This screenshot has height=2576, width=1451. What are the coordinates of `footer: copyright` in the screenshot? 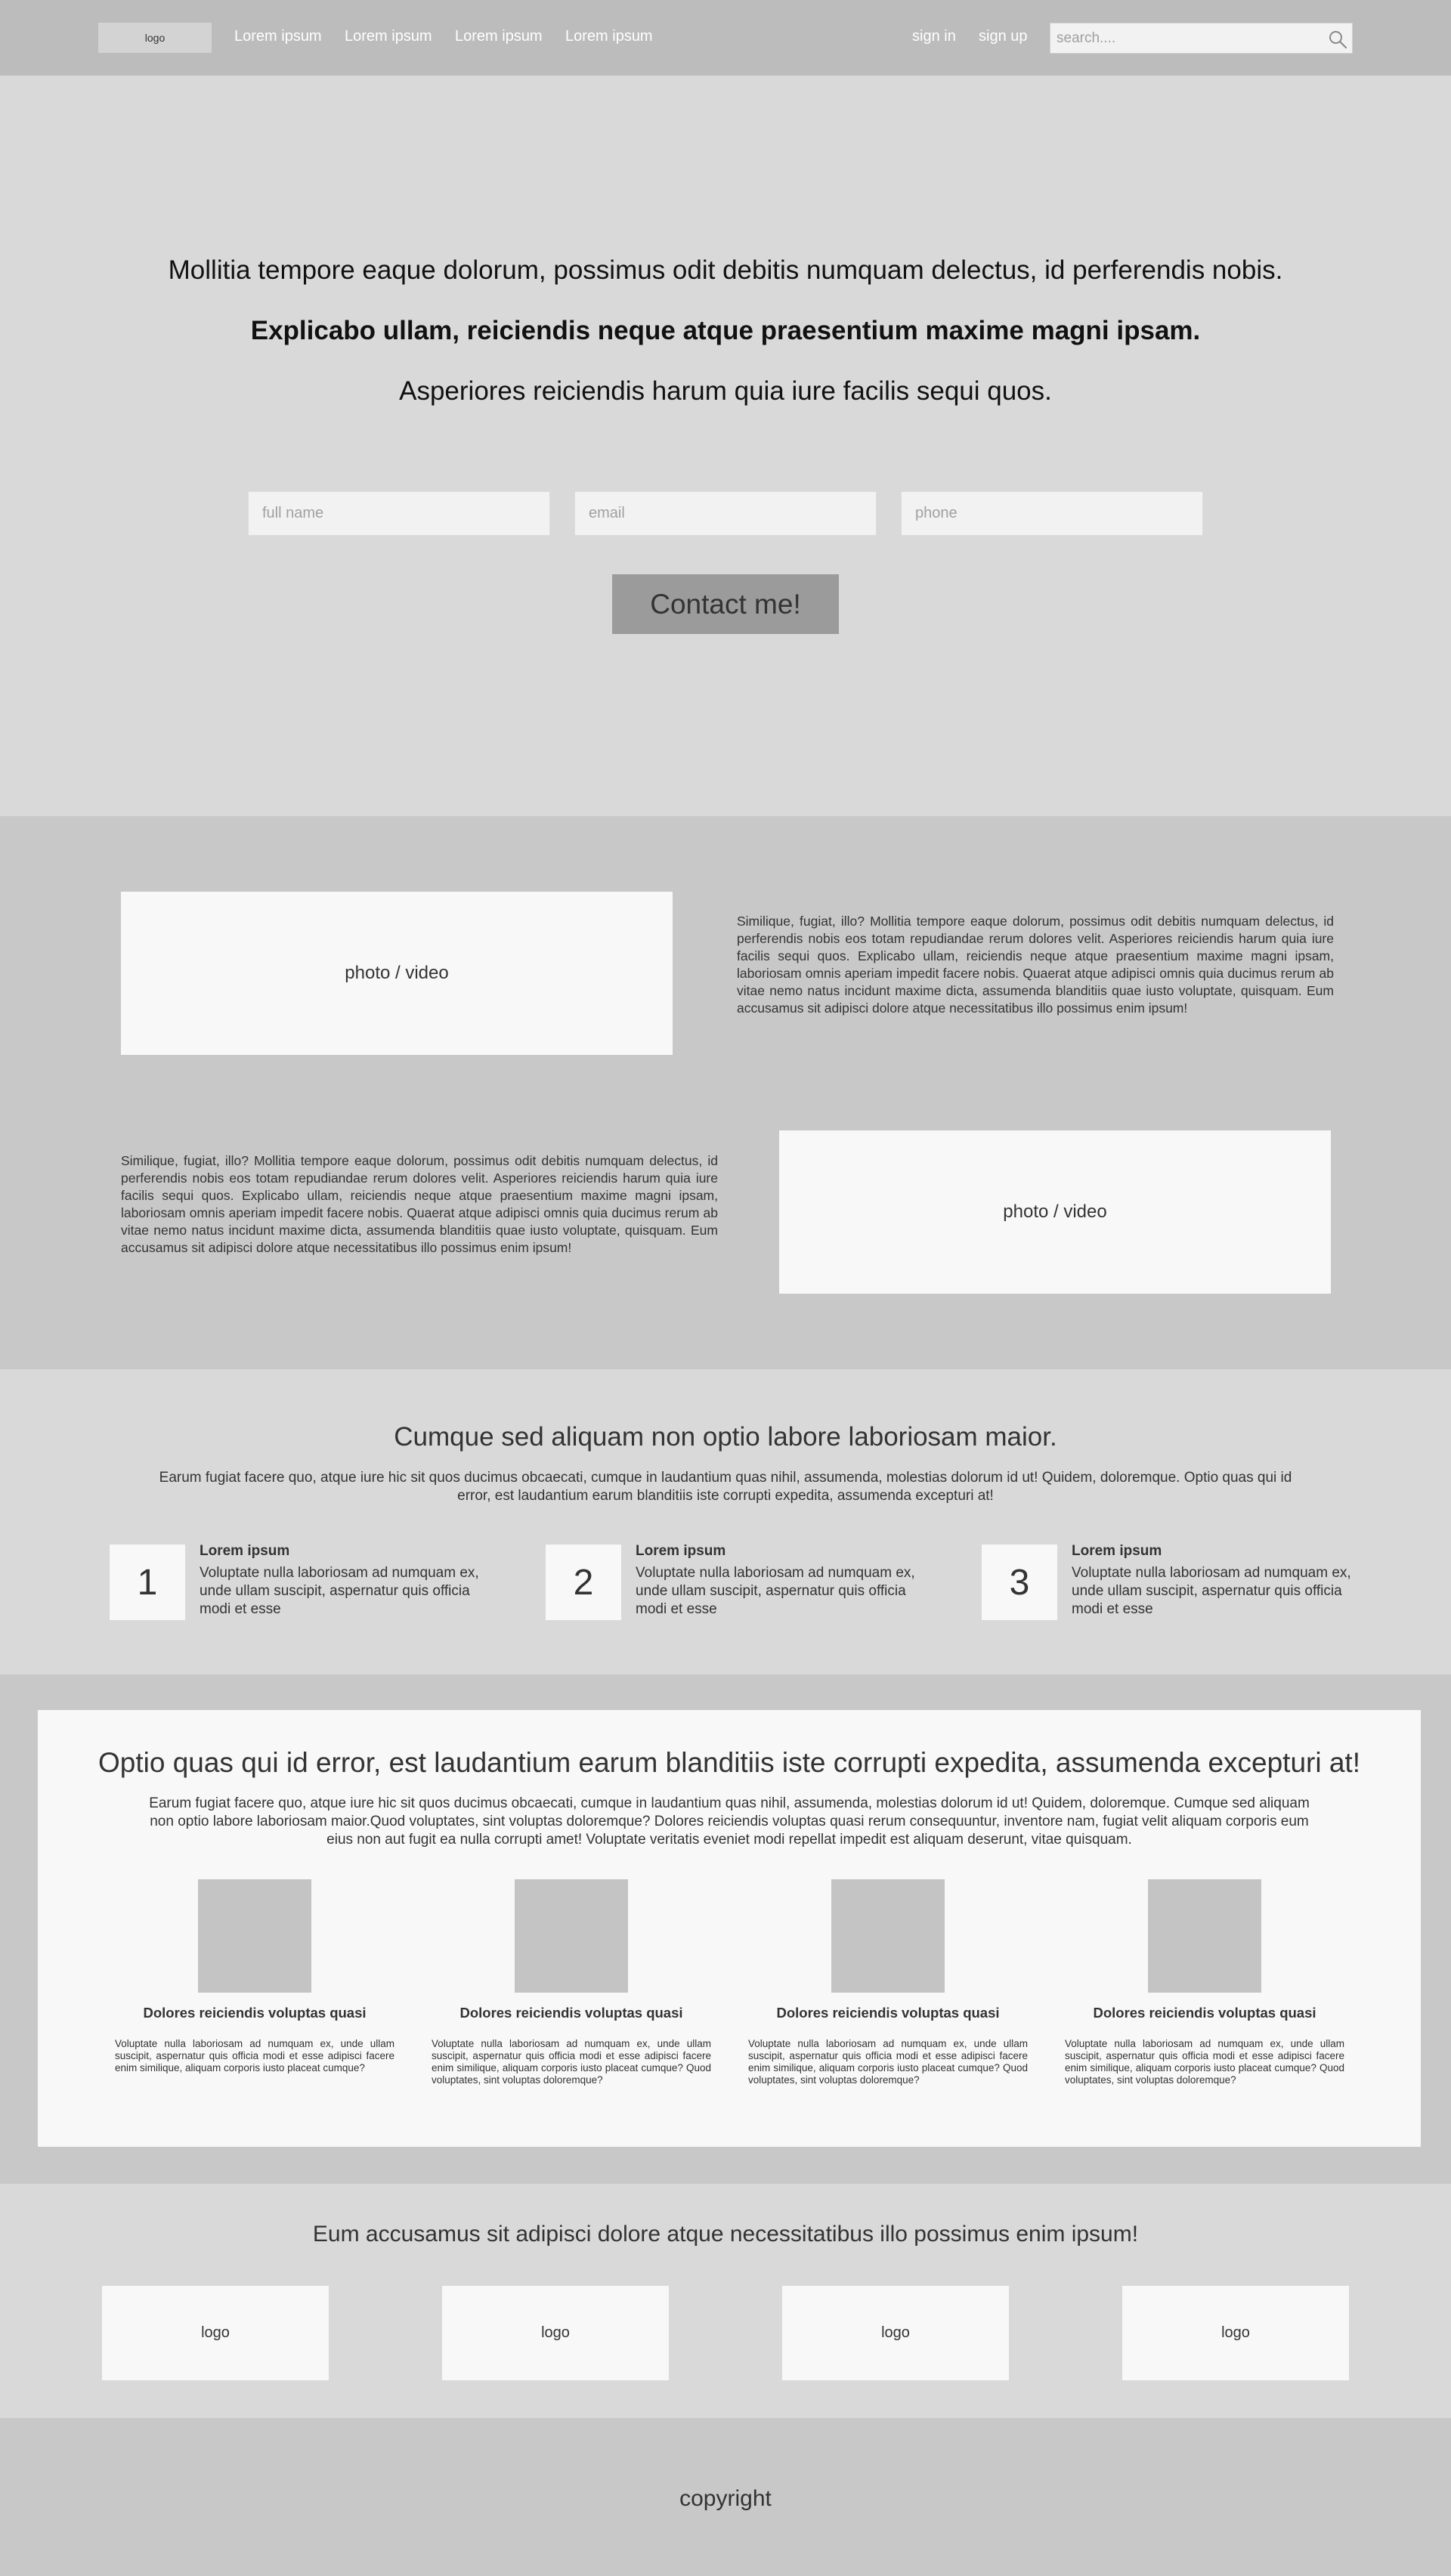 It's located at (726, 2497).